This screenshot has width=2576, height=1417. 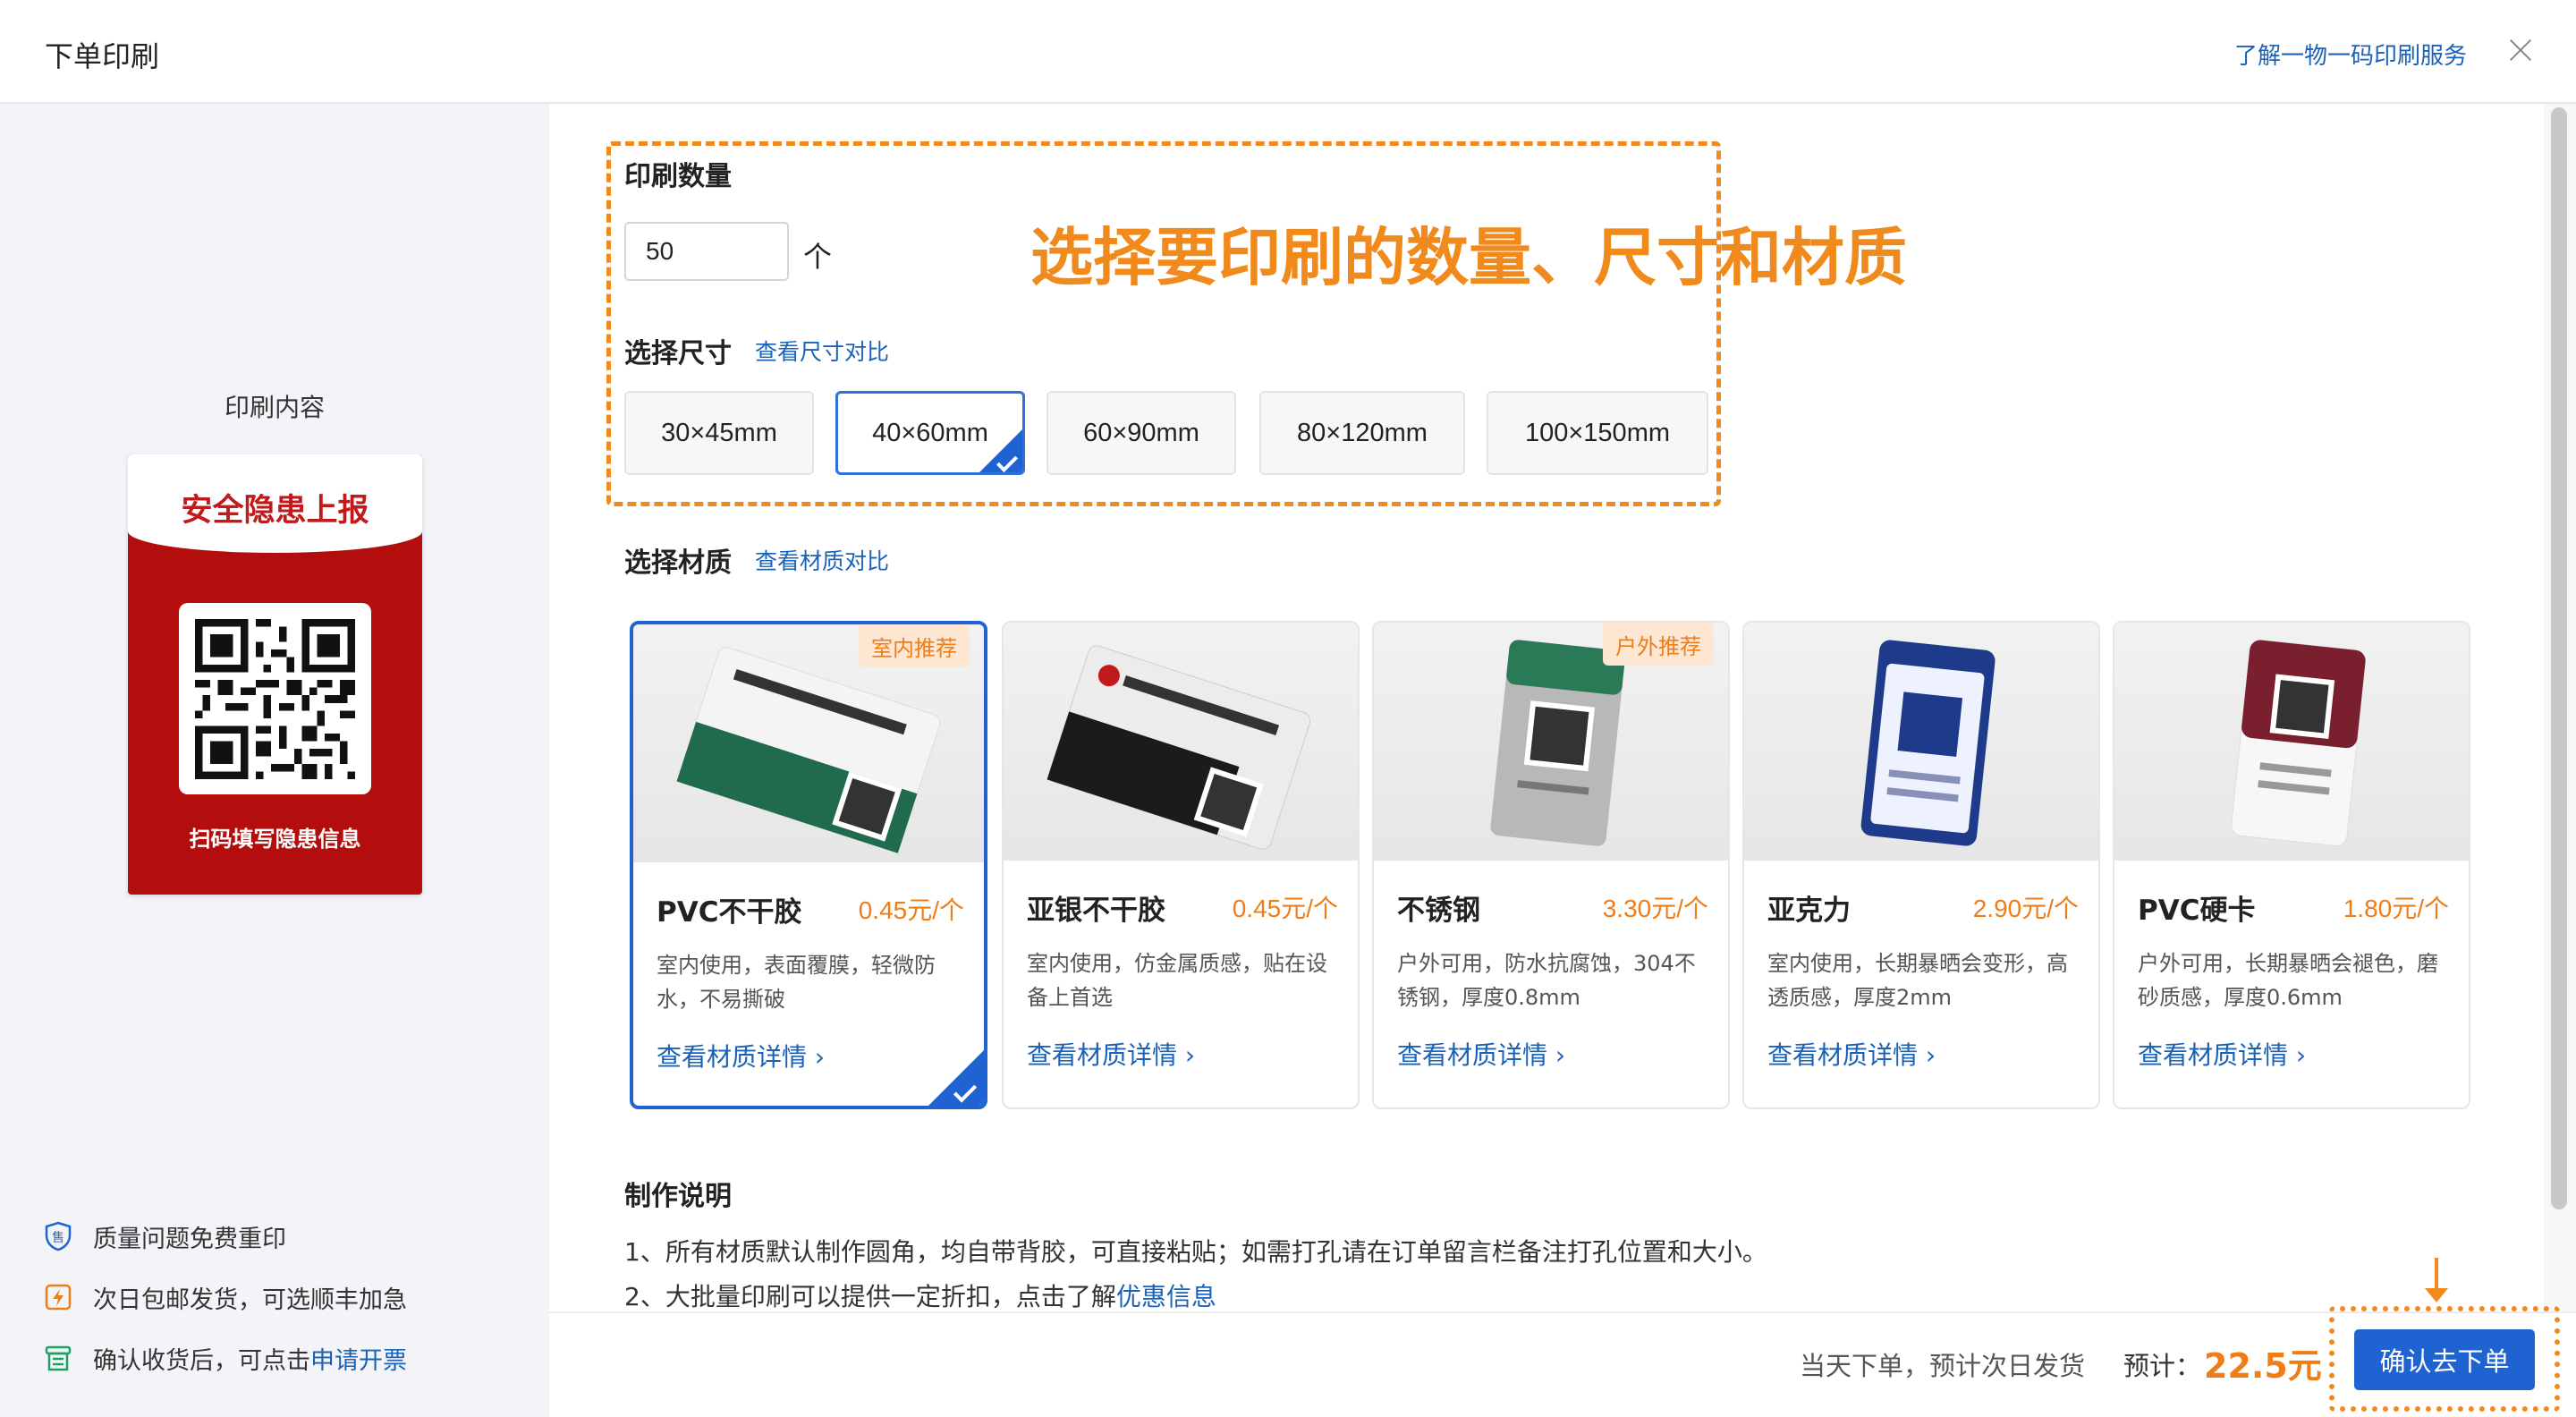 I want to click on size-section-title: 选择尺寸, so click(x=678, y=354).